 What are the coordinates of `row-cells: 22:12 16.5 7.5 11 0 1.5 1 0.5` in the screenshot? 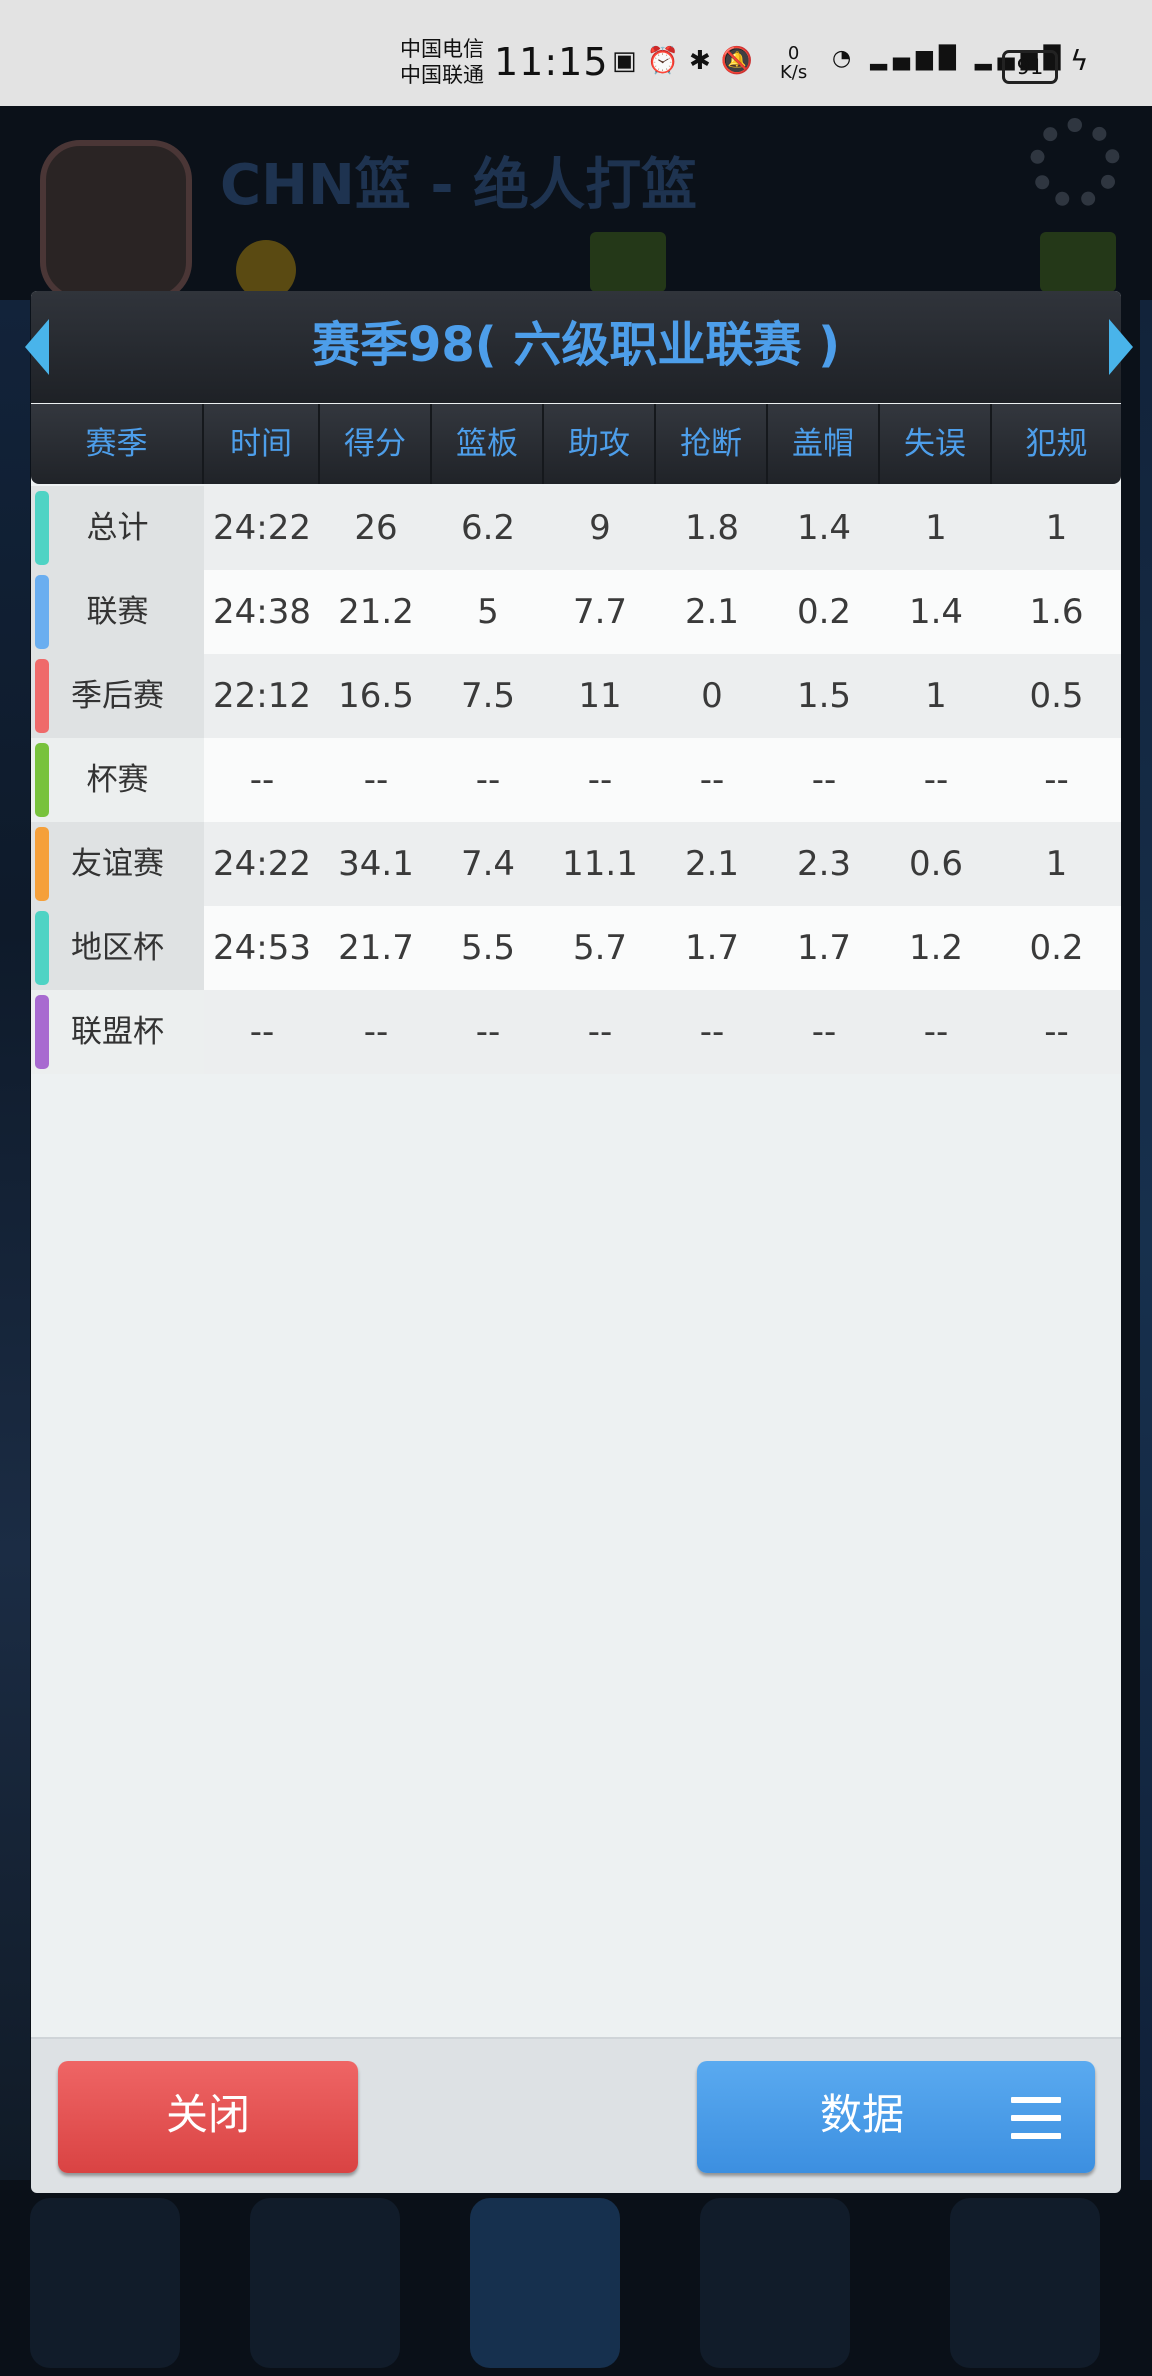 It's located at (662, 696).